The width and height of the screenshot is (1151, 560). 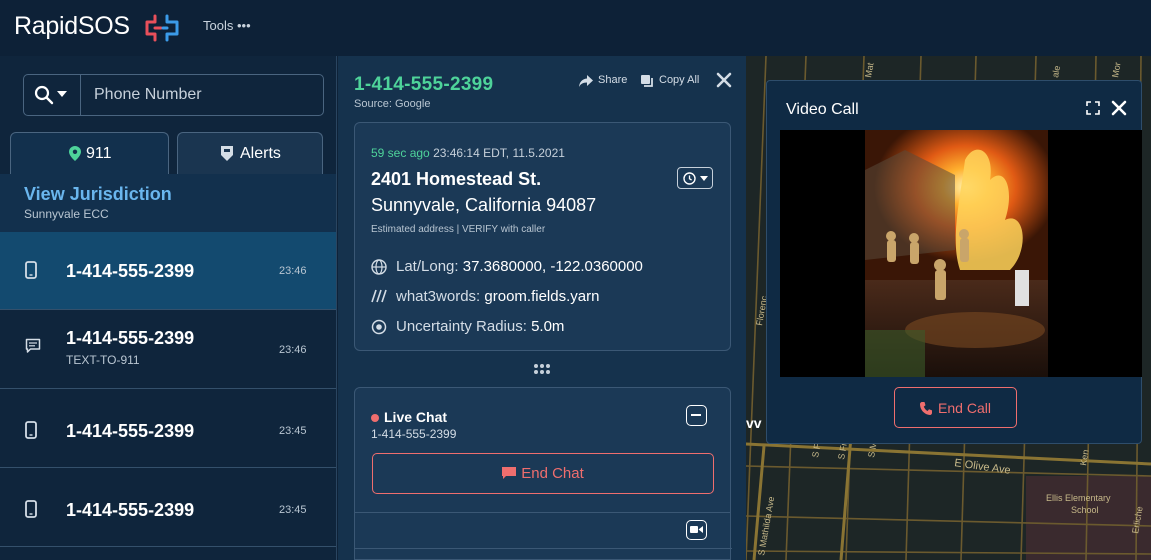 What do you see at coordinates (414, 434) in the screenshot?
I see `live-chat-number: 1-414-555-2399` at bounding box center [414, 434].